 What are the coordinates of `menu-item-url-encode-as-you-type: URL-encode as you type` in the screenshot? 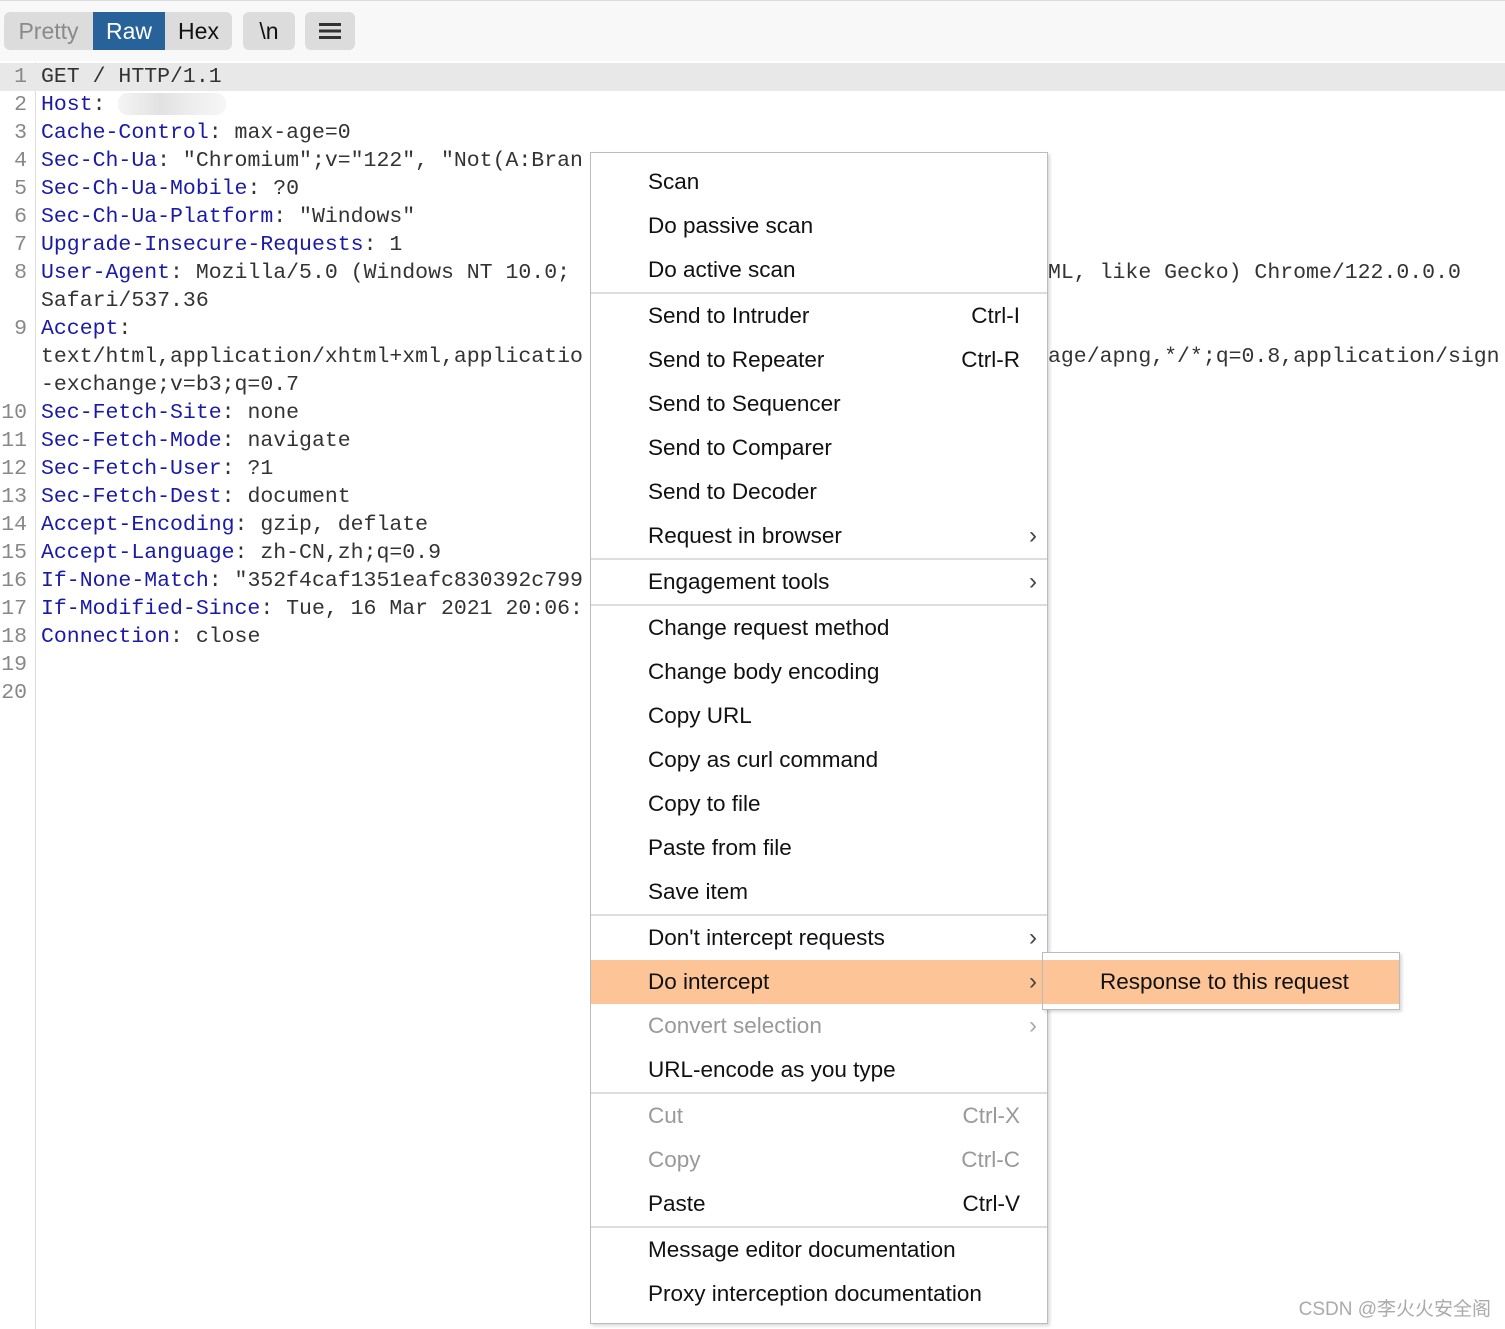 It's located at (819, 1070).